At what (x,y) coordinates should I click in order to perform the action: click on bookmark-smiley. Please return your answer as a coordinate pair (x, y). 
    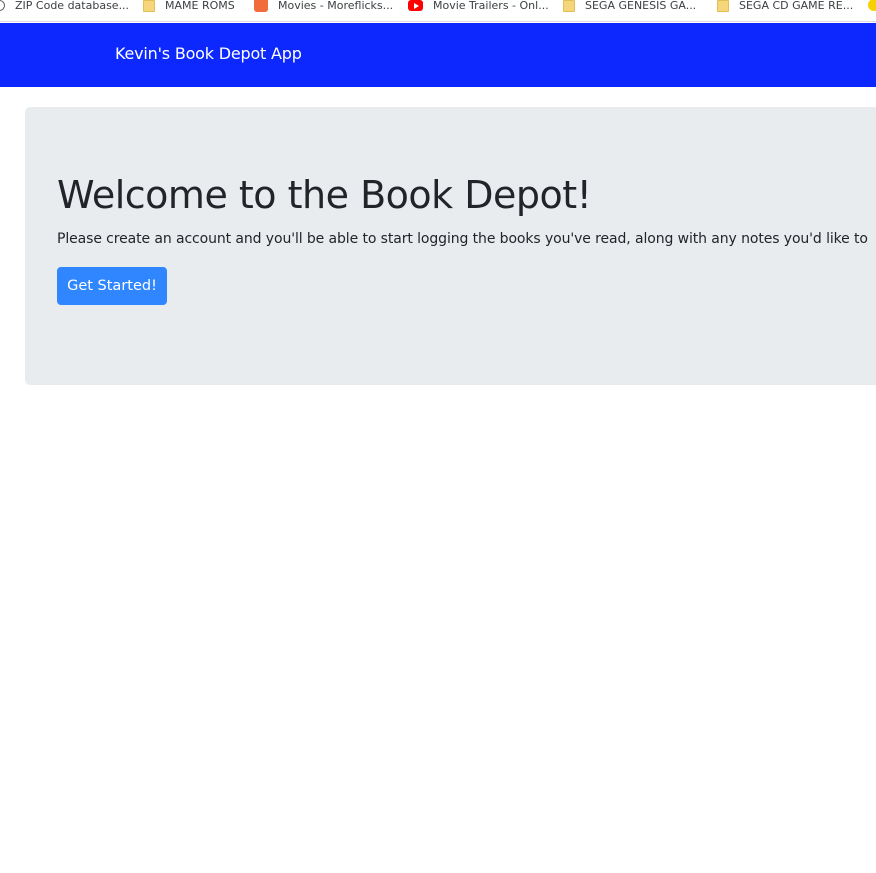
    Looking at the image, I should click on (872, 7).